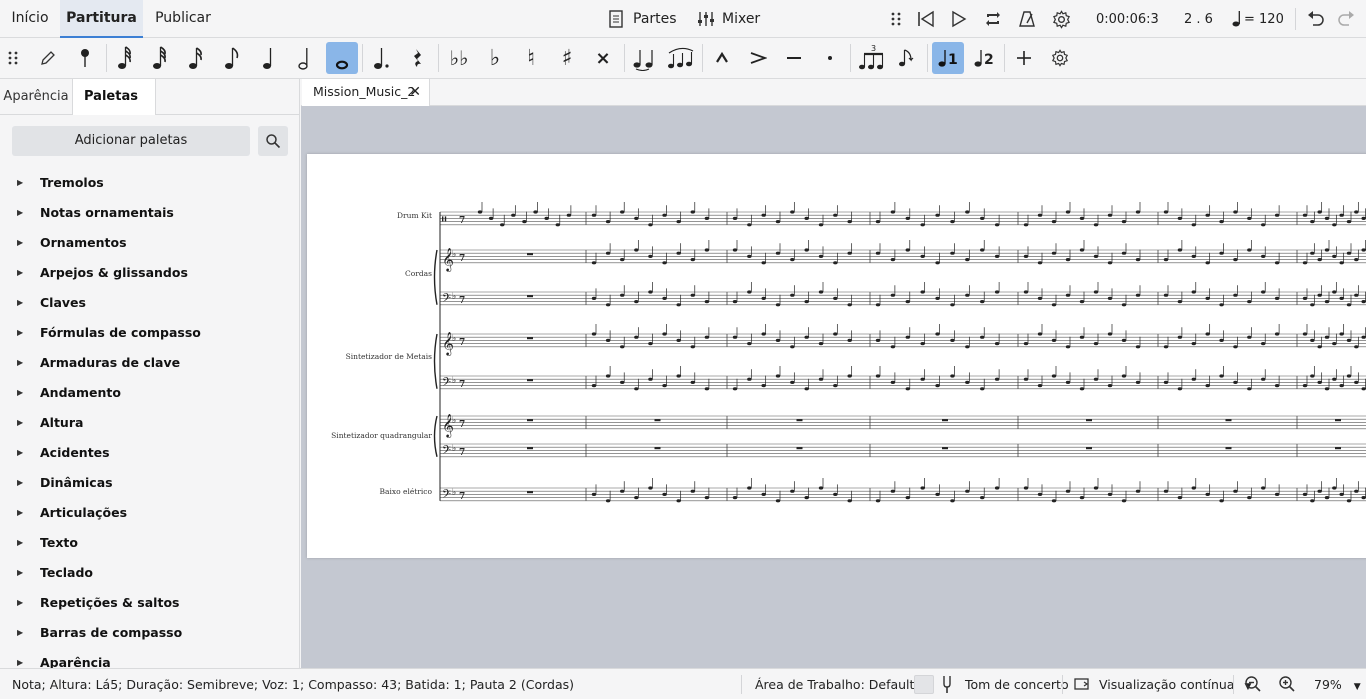 The height and width of the screenshot is (699, 1366). What do you see at coordinates (1024, 58) in the screenshot?
I see `add-button` at bounding box center [1024, 58].